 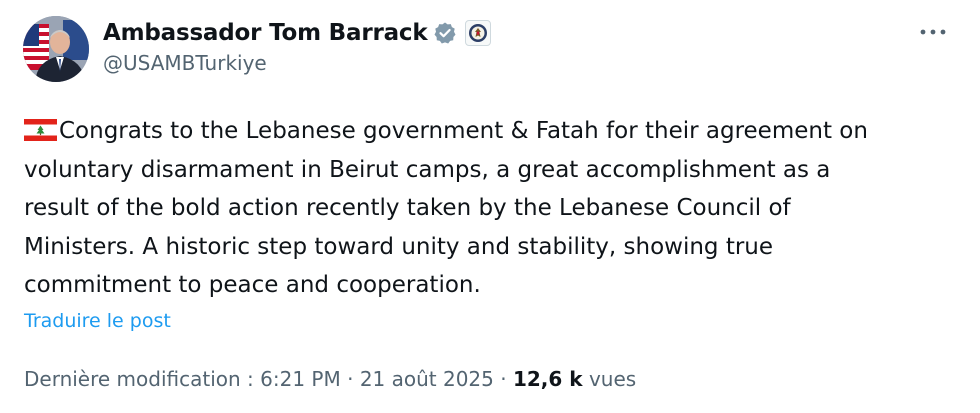 What do you see at coordinates (478, 33) in the screenshot?
I see `us-state-department-seal-icon` at bounding box center [478, 33].